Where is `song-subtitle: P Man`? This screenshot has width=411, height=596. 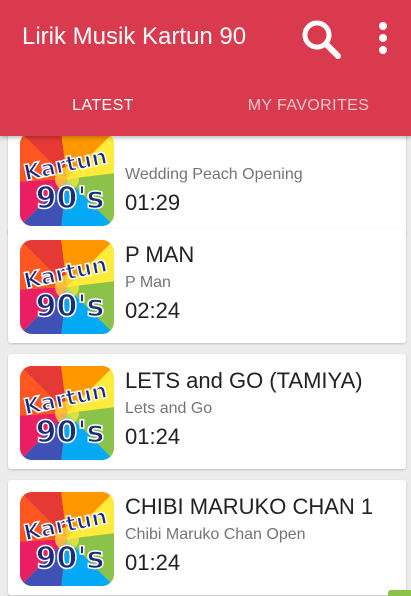 song-subtitle: P Man is located at coordinates (148, 282).